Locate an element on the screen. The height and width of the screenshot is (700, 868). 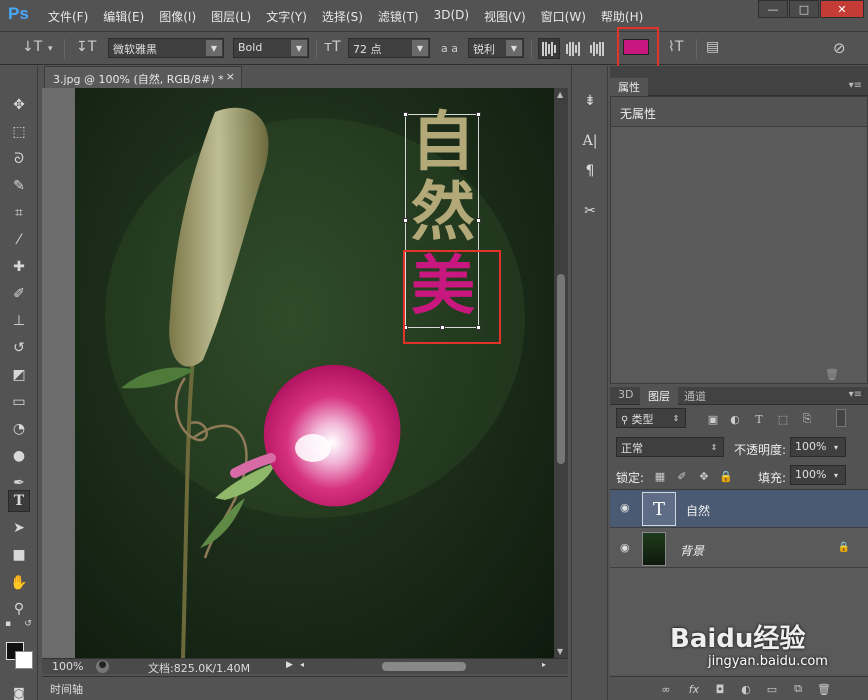
shape-tool-icon: ■ is located at coordinates (19, 555).